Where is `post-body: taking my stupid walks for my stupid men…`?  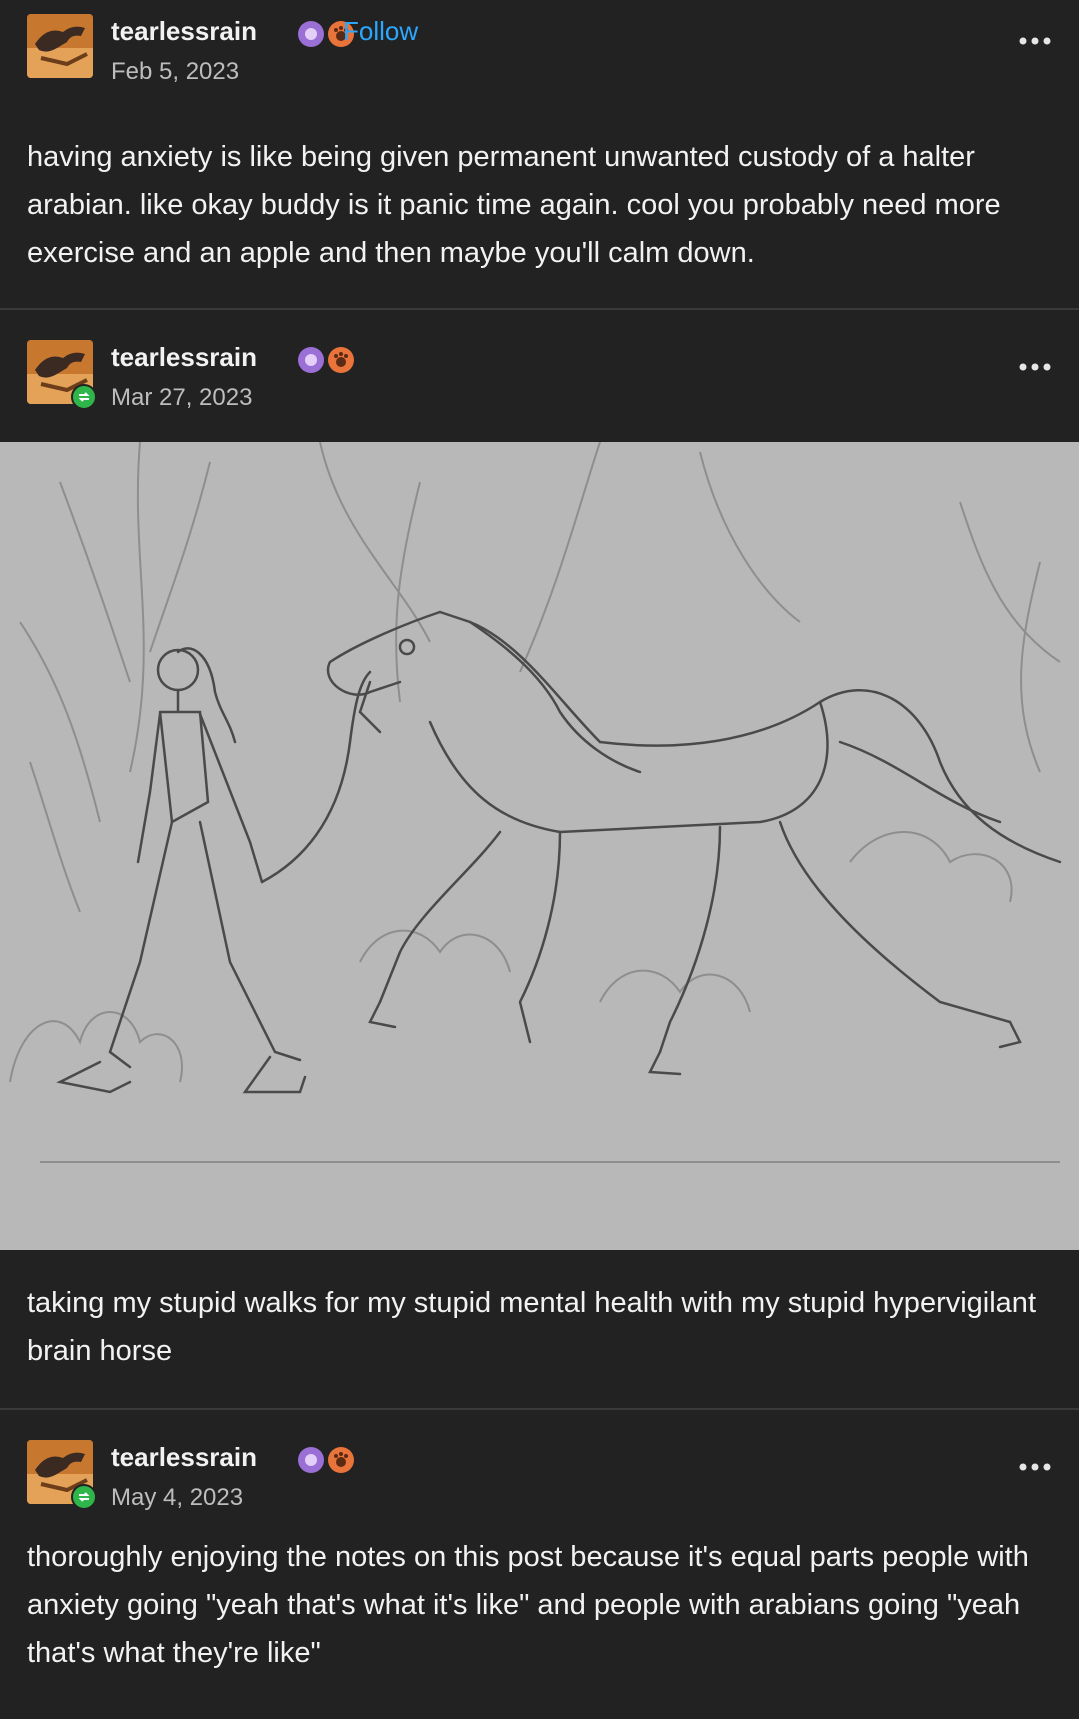
post-body: taking my stupid walks for my stupid men… is located at coordinates (531, 1327).